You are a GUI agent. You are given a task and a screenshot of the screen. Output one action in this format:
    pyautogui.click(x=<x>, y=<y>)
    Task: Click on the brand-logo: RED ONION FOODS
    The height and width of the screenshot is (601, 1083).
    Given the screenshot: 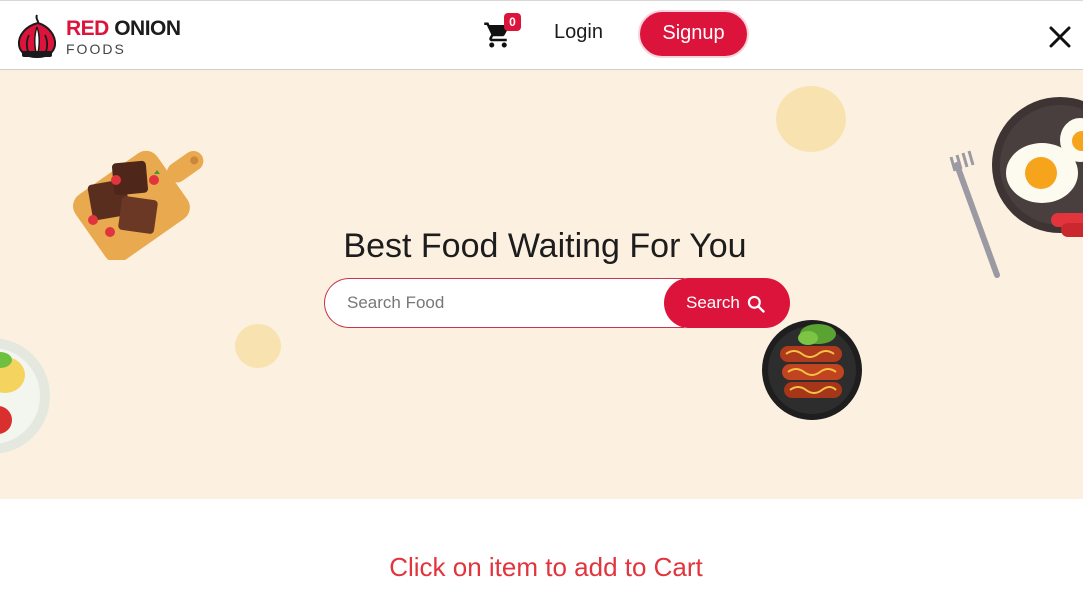 What is the action you would take?
    pyautogui.click(x=101, y=37)
    